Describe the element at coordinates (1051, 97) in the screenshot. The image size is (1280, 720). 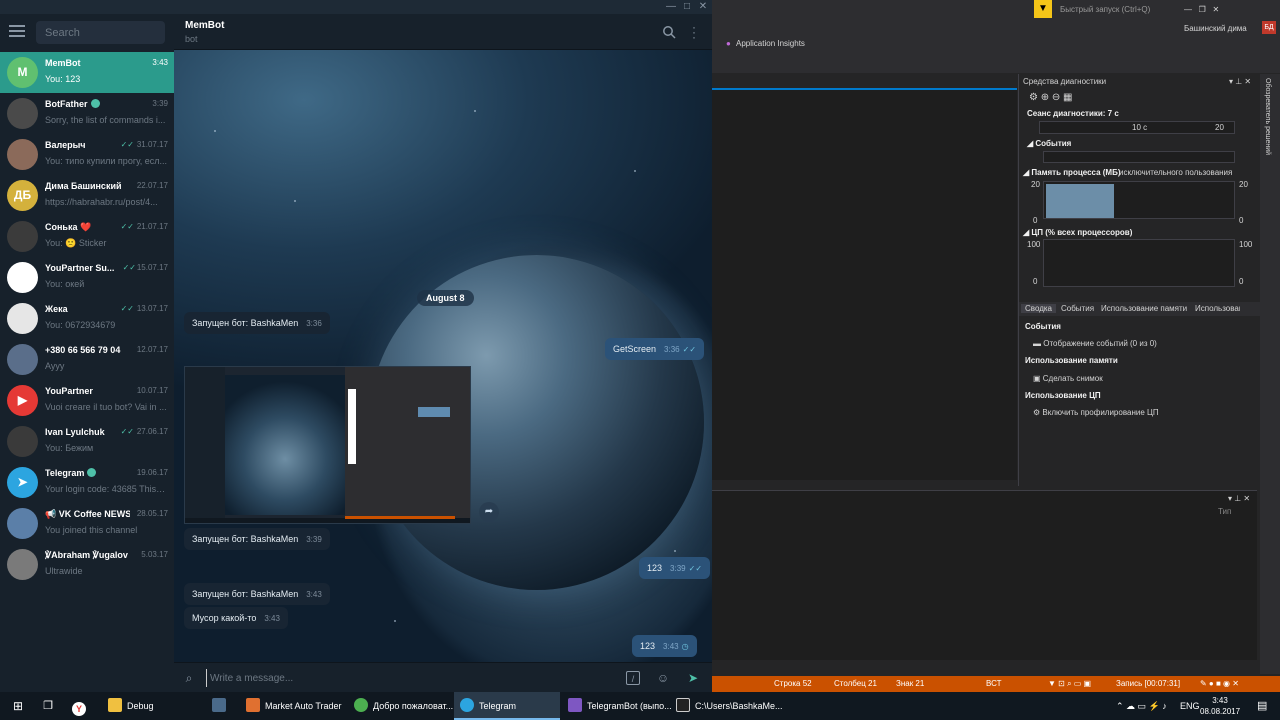
I see `settings-gear-icon: ⚙ ⊕ ⊖ ▦` at that location.